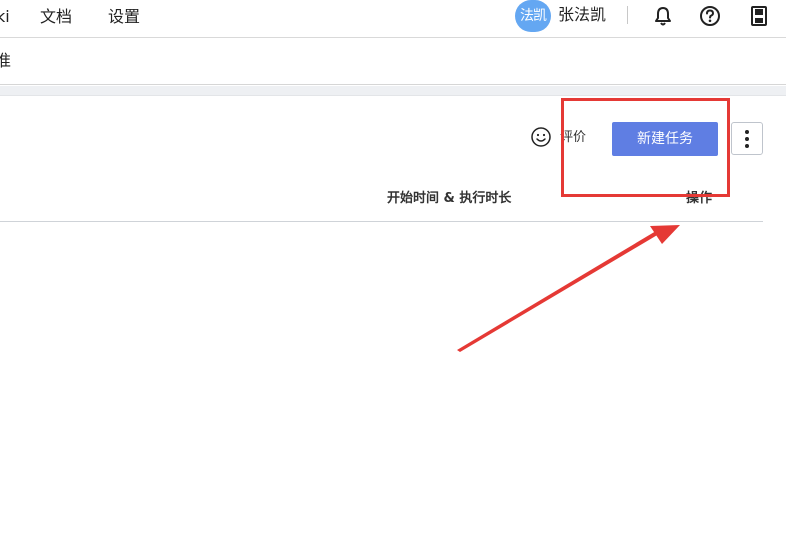  What do you see at coordinates (627, 15) in the screenshot?
I see `nav-divider` at bounding box center [627, 15].